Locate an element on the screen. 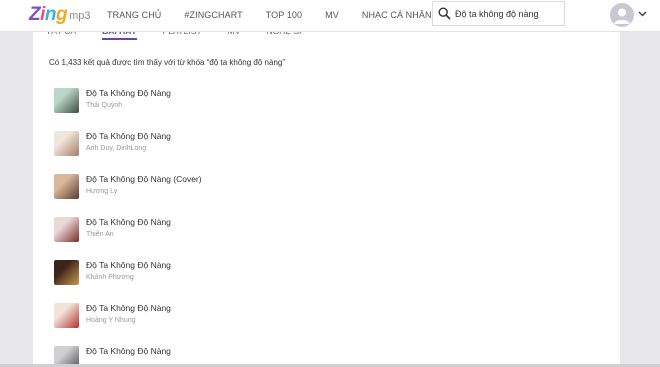 Image resolution: width=660 pixels, height=367 pixels. song-artist: Hoàng Y Nhung is located at coordinates (111, 320).